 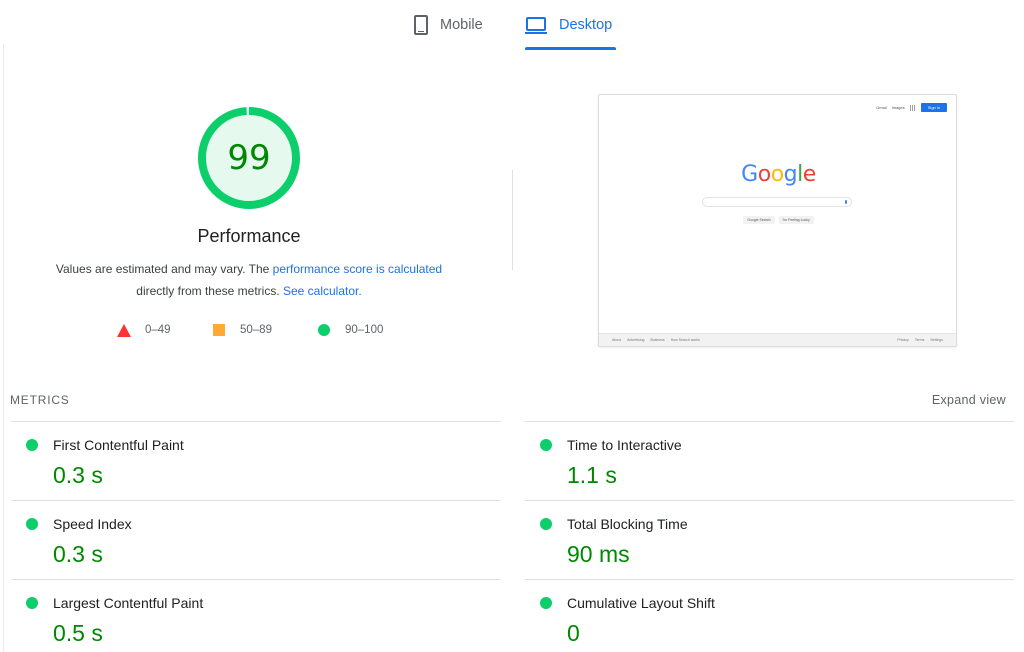 What do you see at coordinates (256, 460) in the screenshot?
I see `metric-first-contentful-paint: First Contentful Paint 0.3 s` at bounding box center [256, 460].